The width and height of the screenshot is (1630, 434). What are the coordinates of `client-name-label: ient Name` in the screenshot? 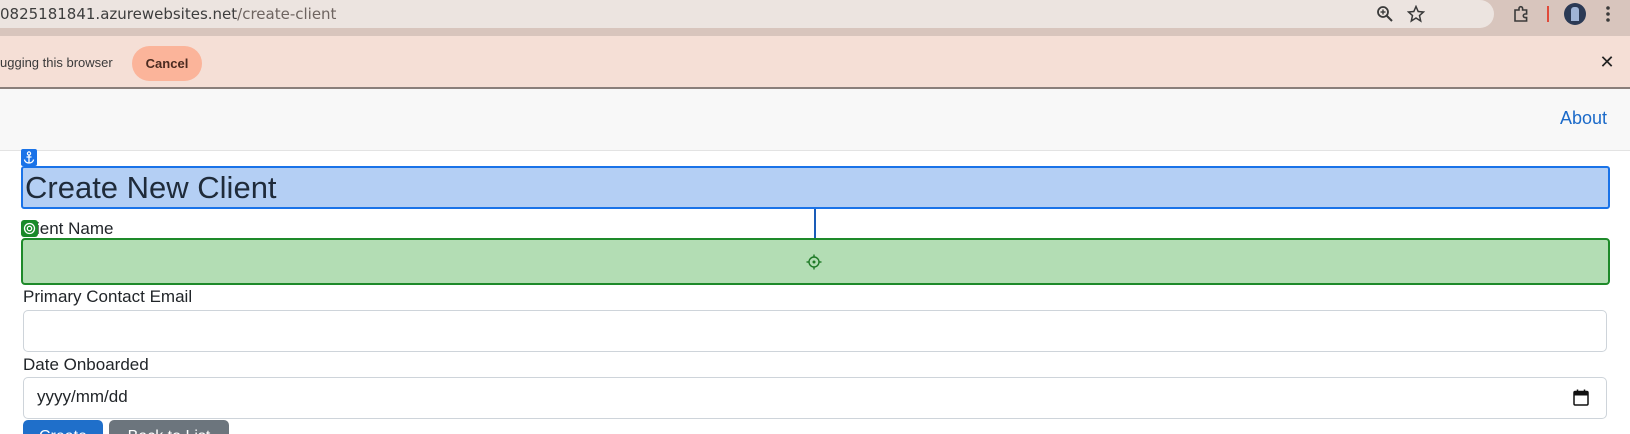 It's located at (75, 228).